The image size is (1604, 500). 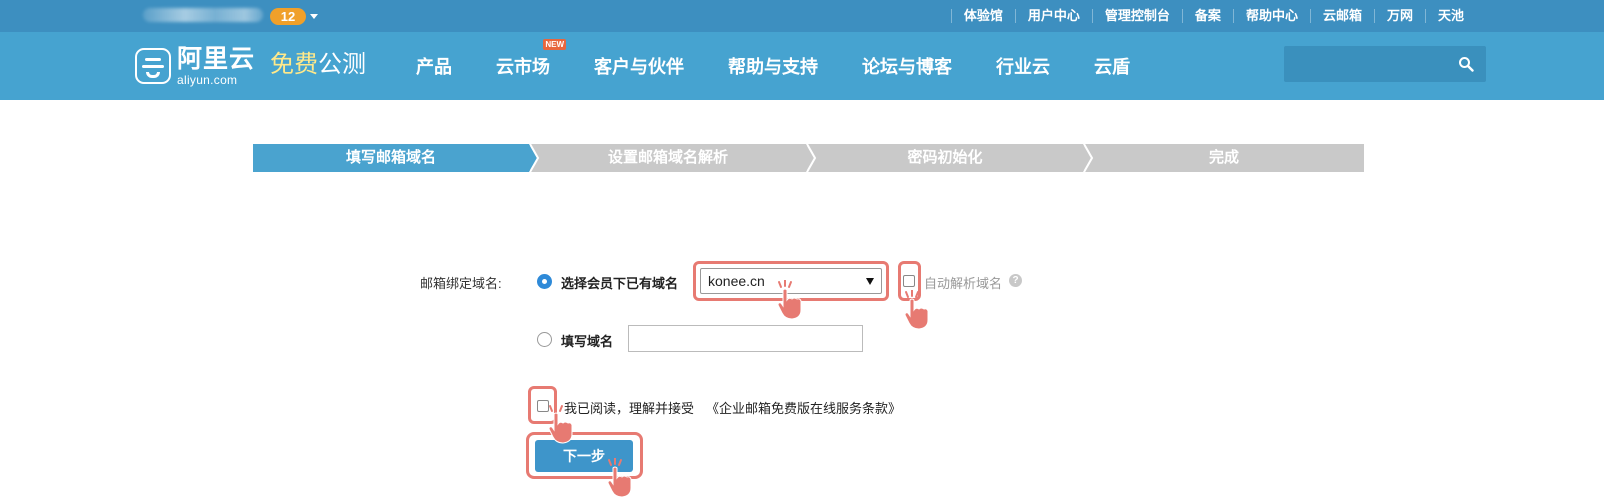 I want to click on top-utility-bar: 12 体验馆 用户中心 管理控制台 备案 帮助中心 云邮箱 万网 天池, so click(x=802, y=16).